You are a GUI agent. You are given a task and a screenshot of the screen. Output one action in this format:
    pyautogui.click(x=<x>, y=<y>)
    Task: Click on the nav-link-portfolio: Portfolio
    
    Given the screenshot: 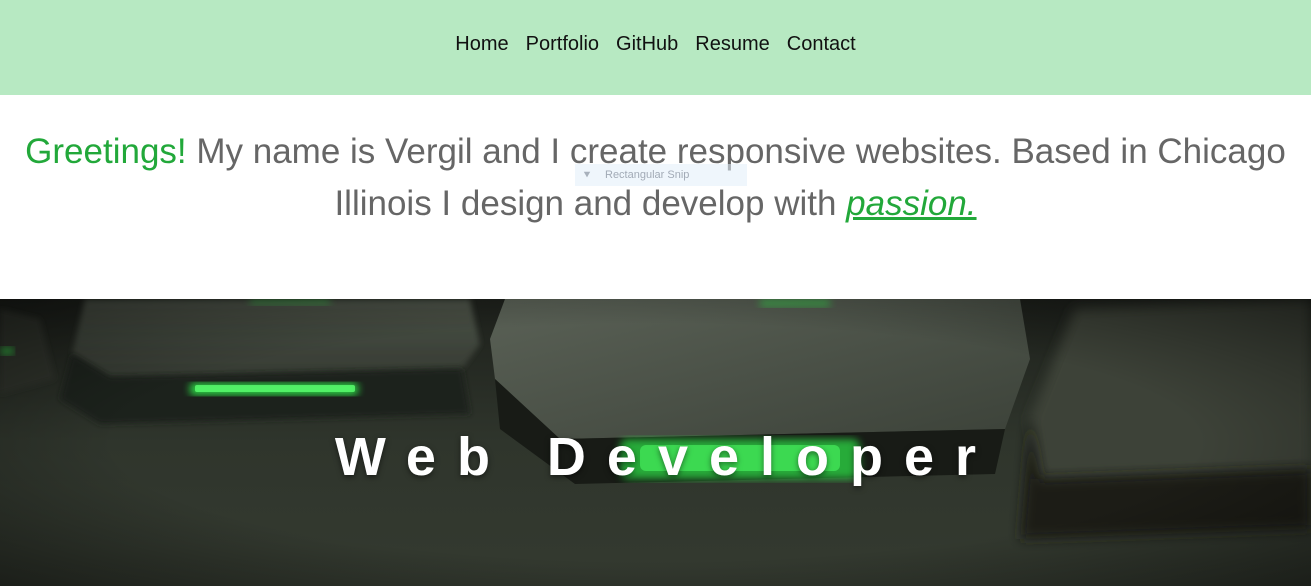 What is the action you would take?
    pyautogui.click(x=562, y=44)
    